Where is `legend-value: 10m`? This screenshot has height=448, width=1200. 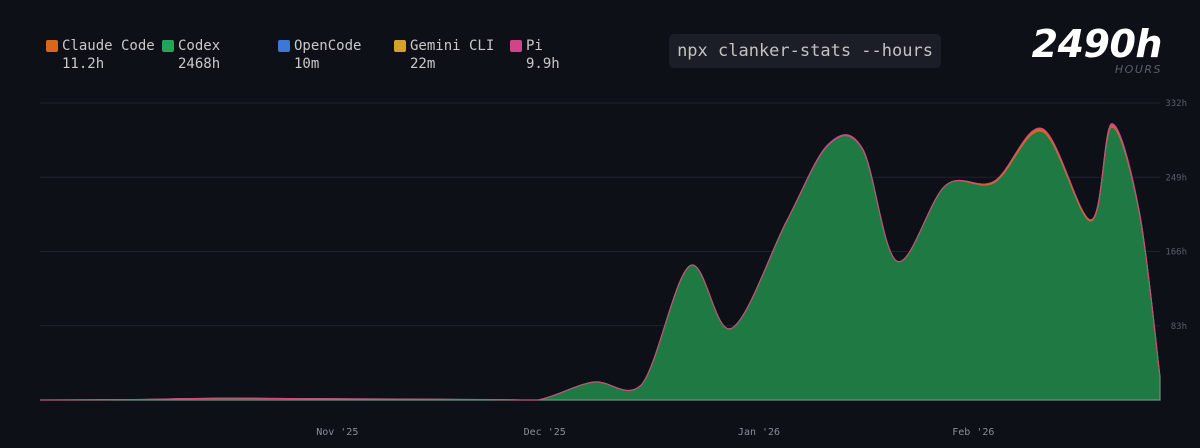 legend-value: 10m is located at coordinates (307, 64).